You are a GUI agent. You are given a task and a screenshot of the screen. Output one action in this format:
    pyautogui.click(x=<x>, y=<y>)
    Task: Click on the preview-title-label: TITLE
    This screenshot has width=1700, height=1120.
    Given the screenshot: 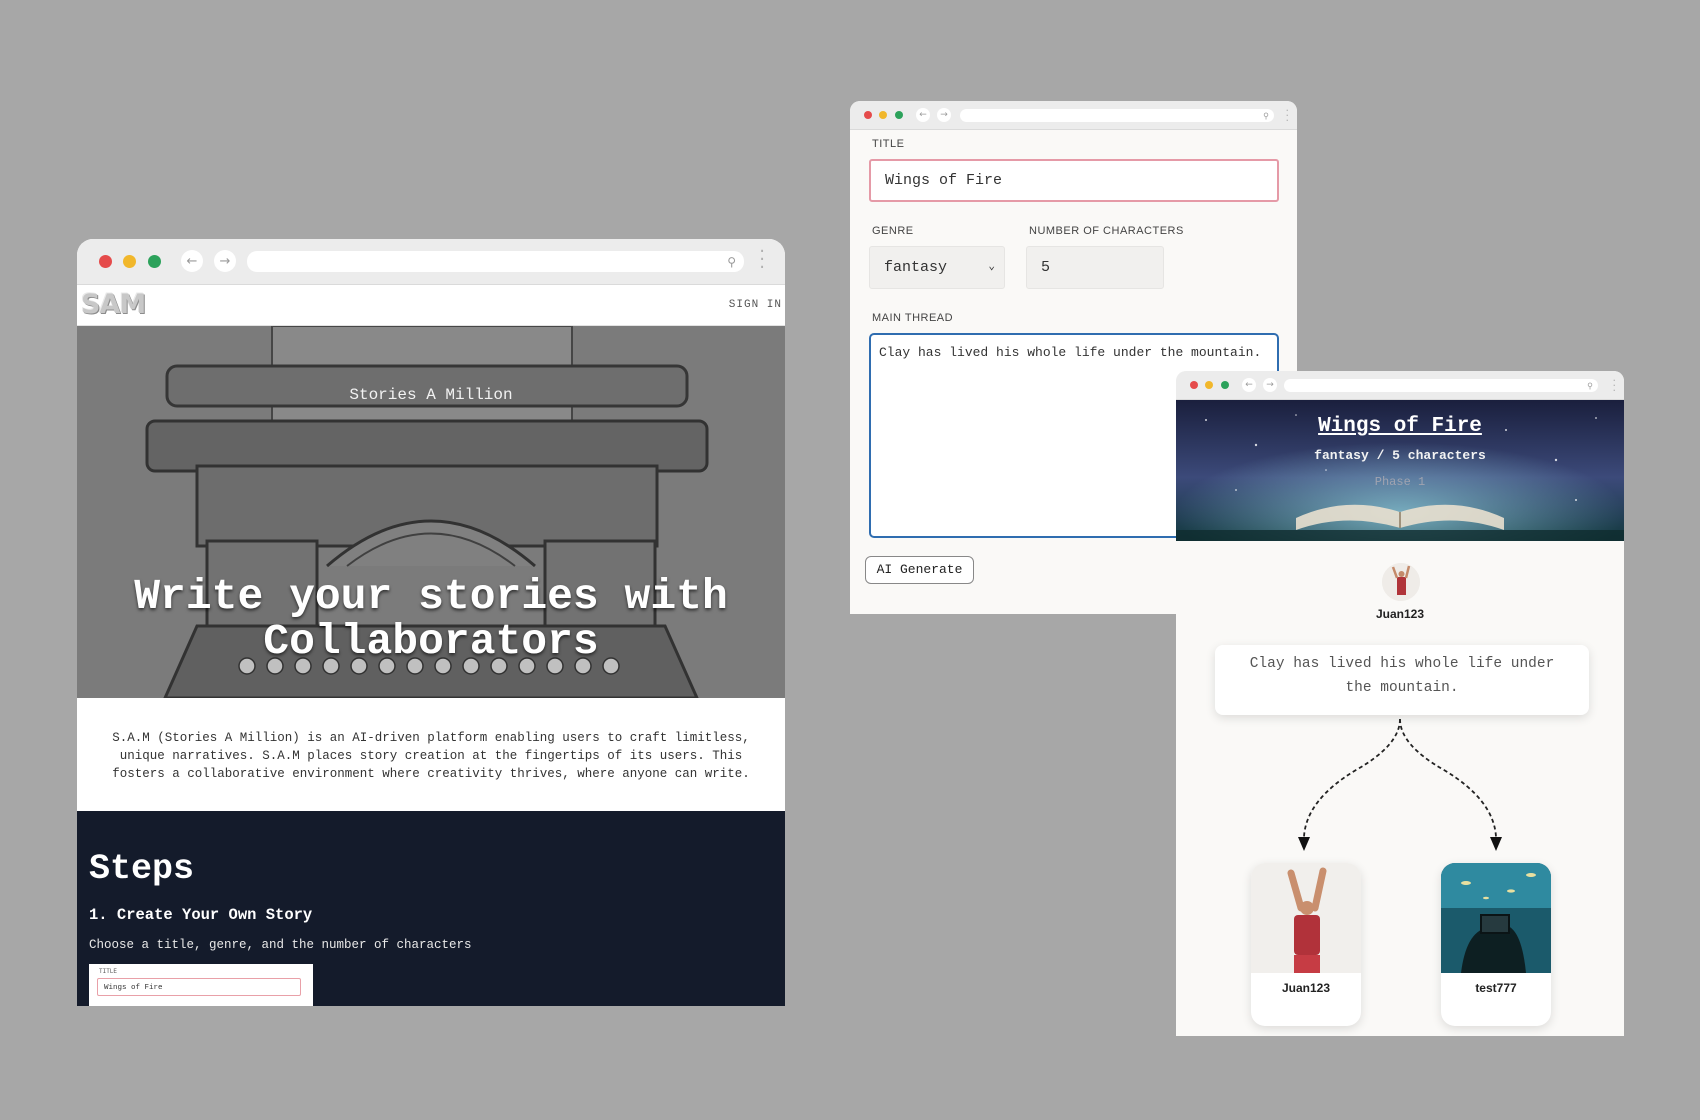 What is the action you would take?
    pyautogui.click(x=108, y=971)
    